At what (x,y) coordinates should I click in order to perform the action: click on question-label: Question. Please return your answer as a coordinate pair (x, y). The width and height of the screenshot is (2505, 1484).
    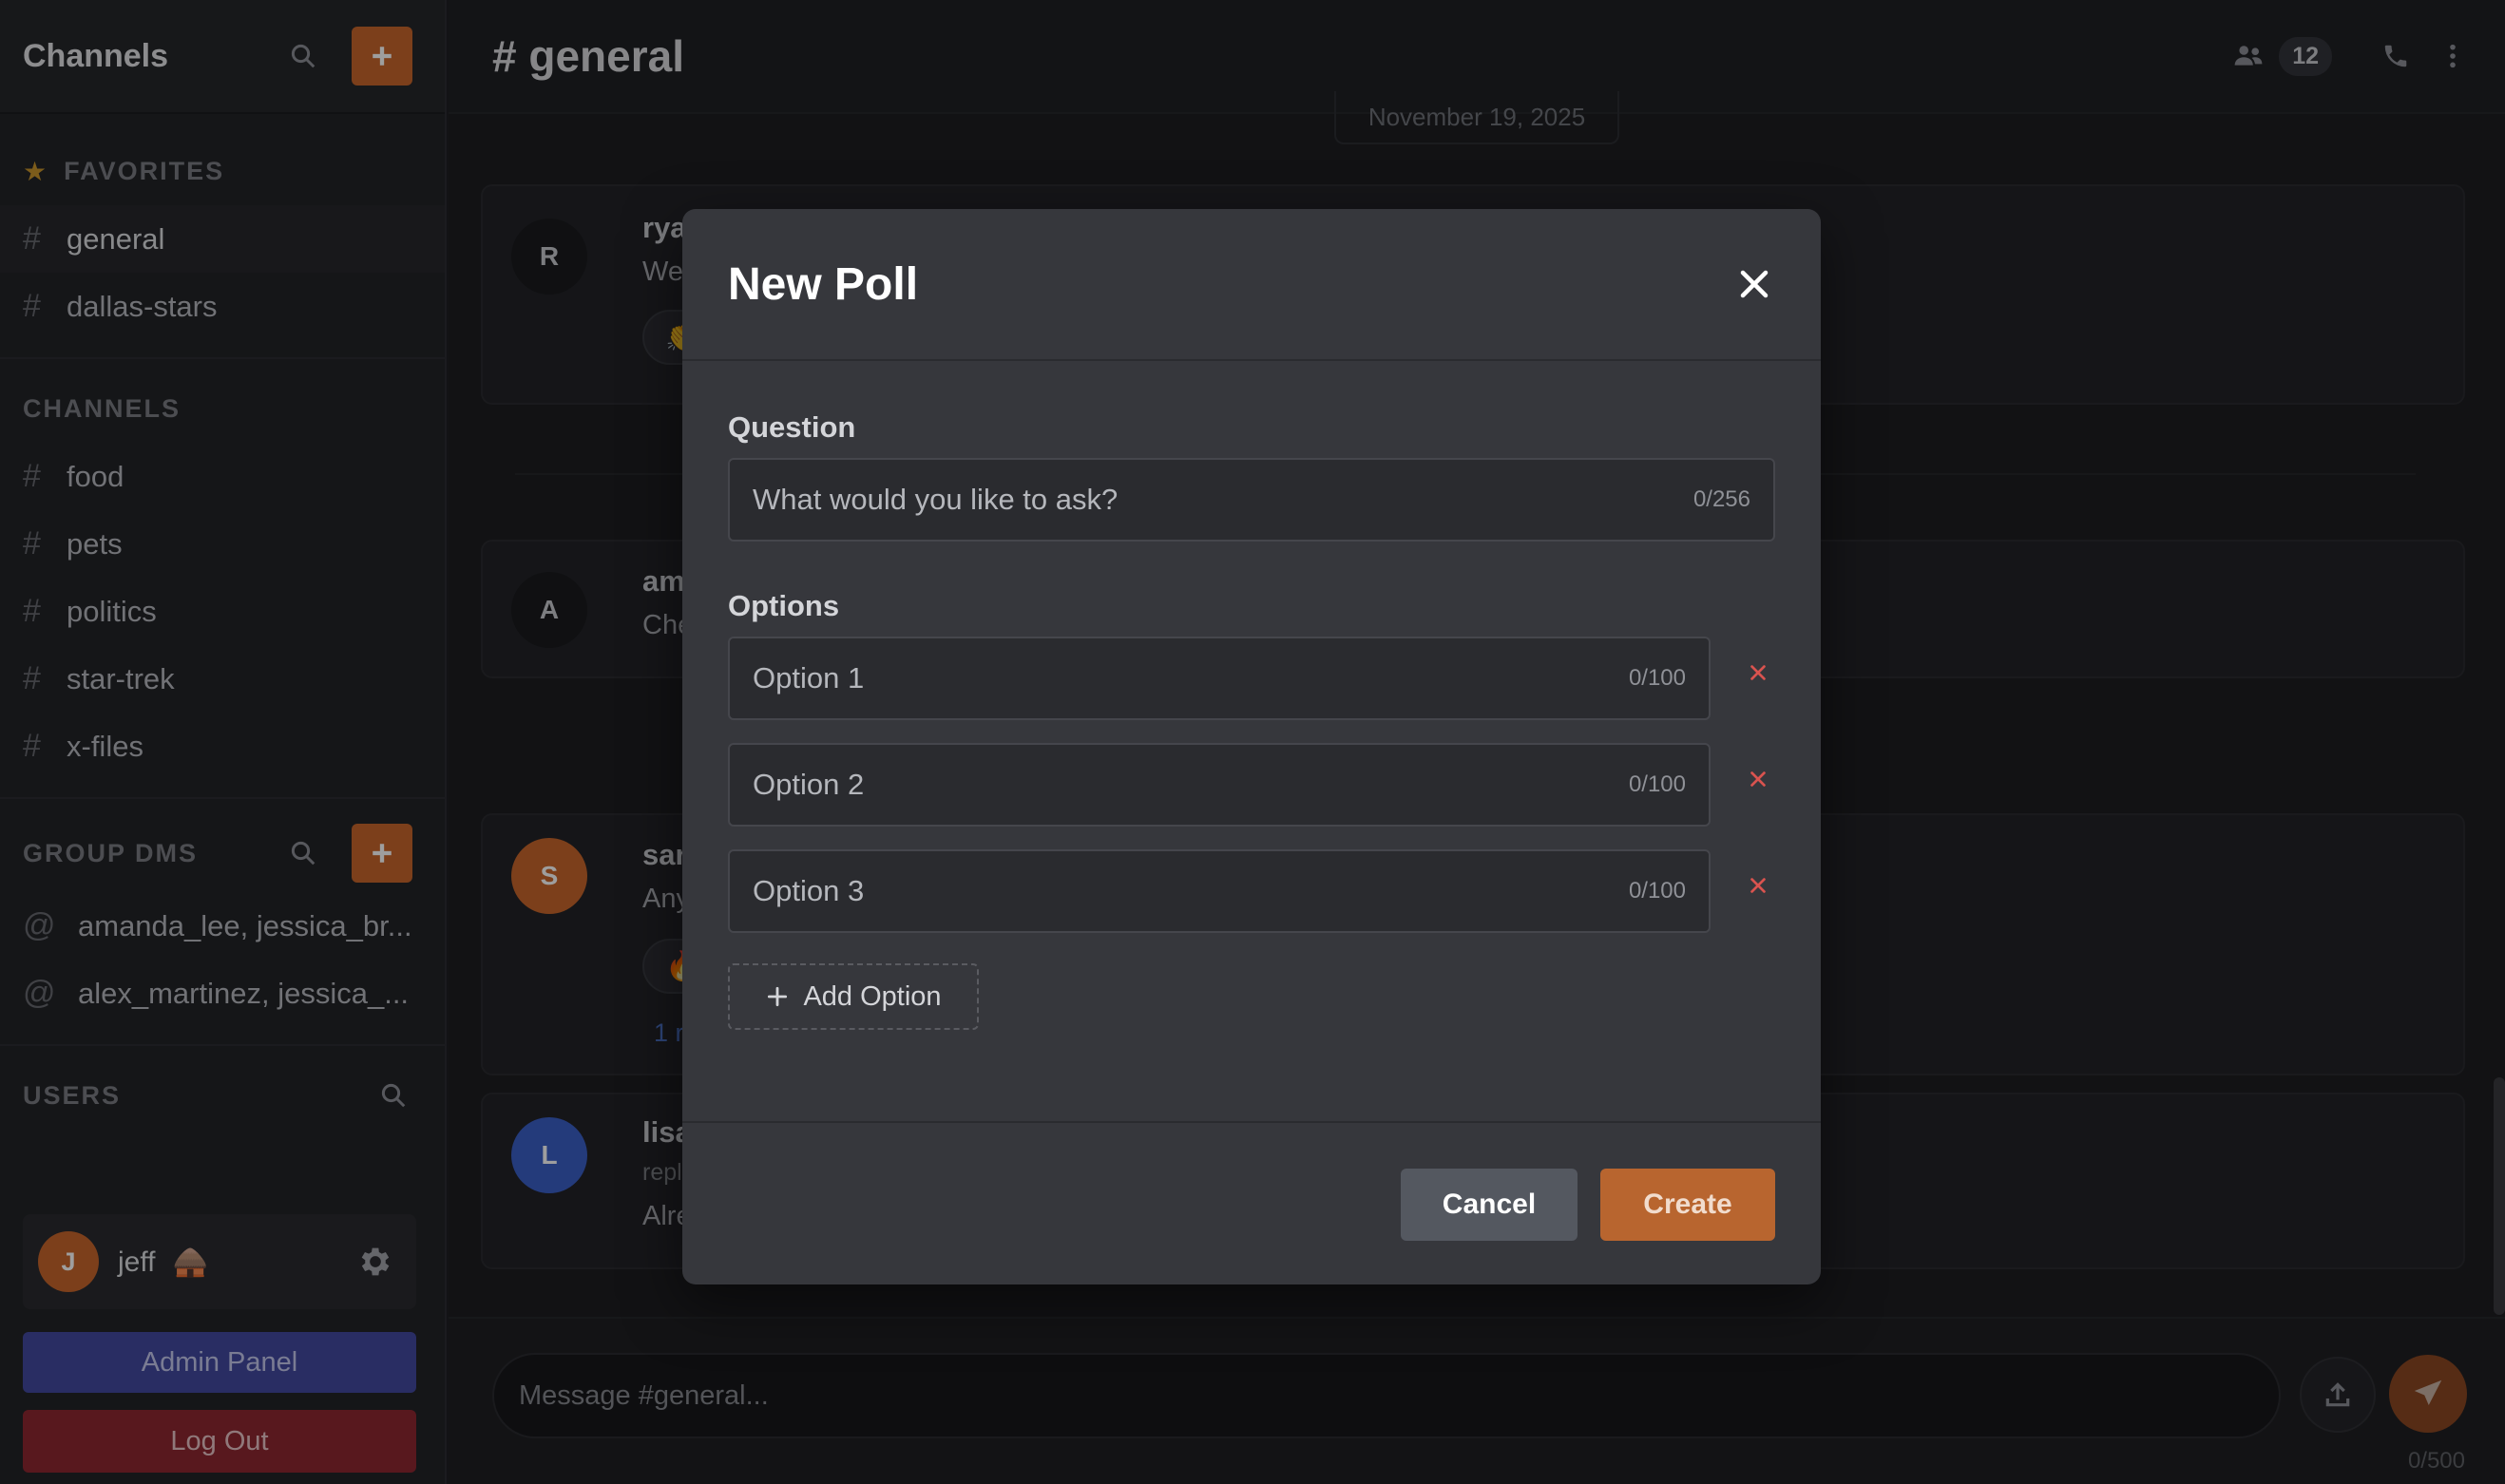
    Looking at the image, I should click on (792, 427).